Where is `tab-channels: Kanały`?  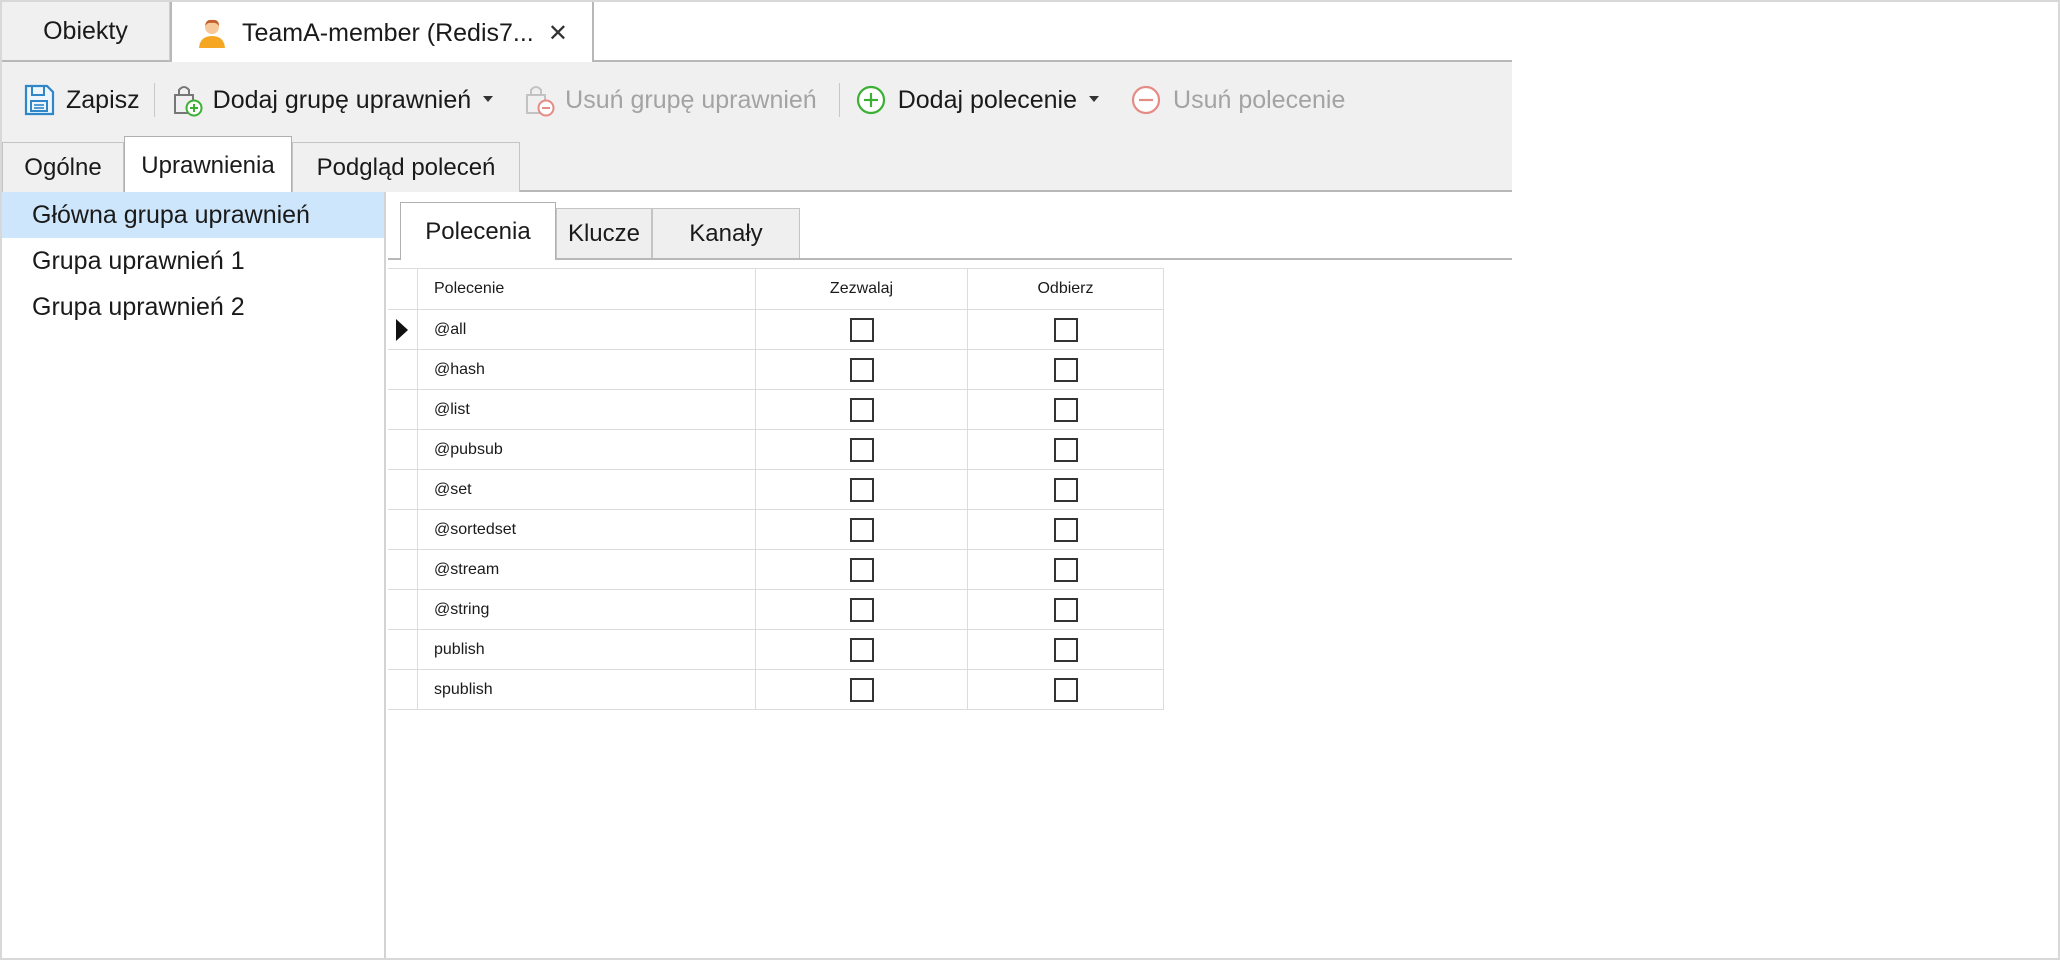 tab-channels: Kanały is located at coordinates (726, 233).